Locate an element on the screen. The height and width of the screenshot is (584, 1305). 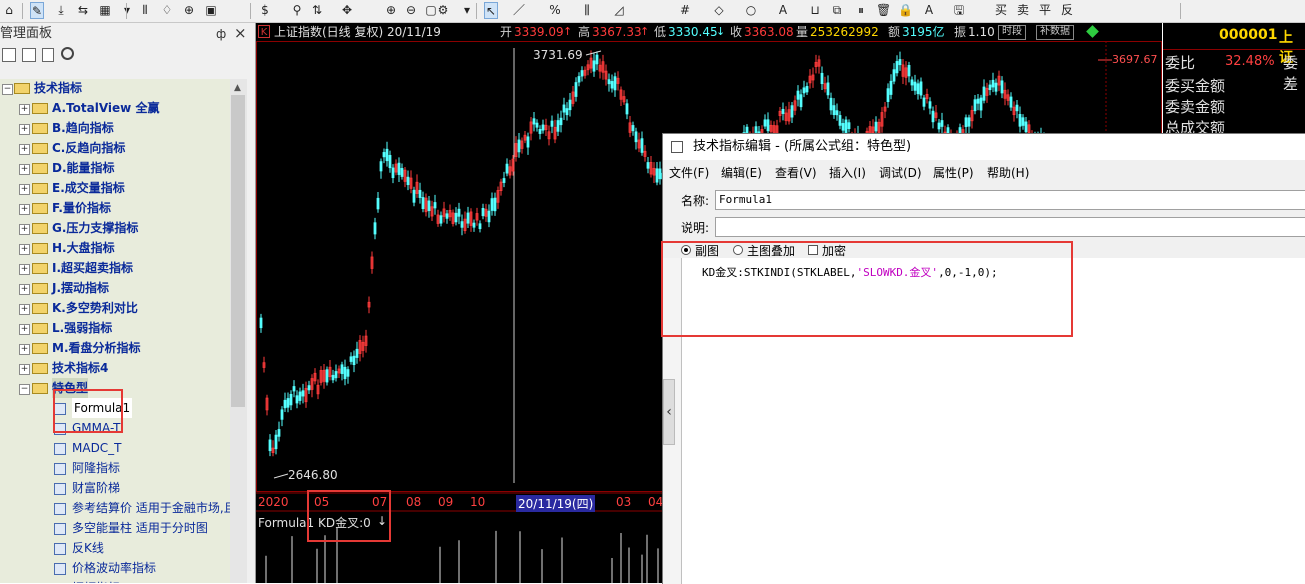
toolbar-button: ⊔ is located at coordinates (815, 10).